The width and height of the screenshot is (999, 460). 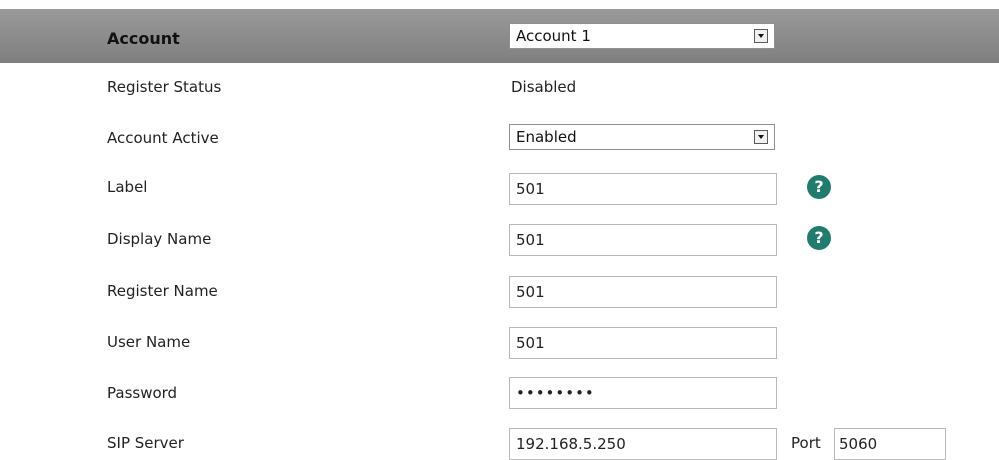 I want to click on sip-server-label: SIP Server, so click(x=145, y=443).